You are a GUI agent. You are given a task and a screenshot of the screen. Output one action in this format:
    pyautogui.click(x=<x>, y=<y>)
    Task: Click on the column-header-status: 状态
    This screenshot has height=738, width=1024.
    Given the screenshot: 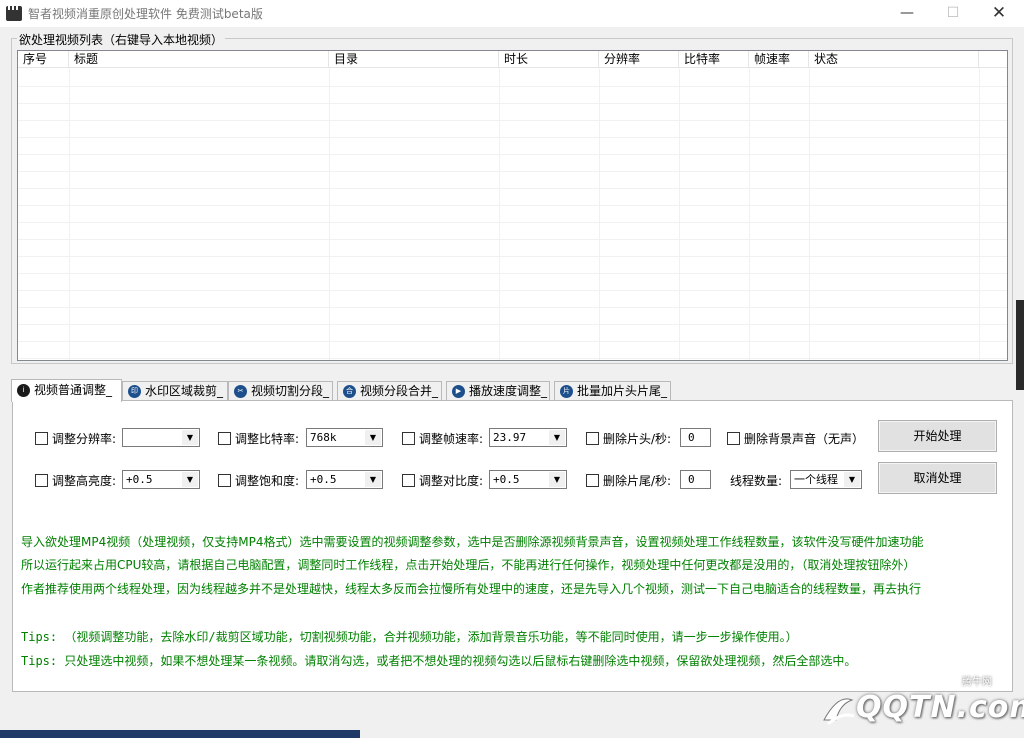 What is the action you would take?
    pyautogui.click(x=894, y=59)
    